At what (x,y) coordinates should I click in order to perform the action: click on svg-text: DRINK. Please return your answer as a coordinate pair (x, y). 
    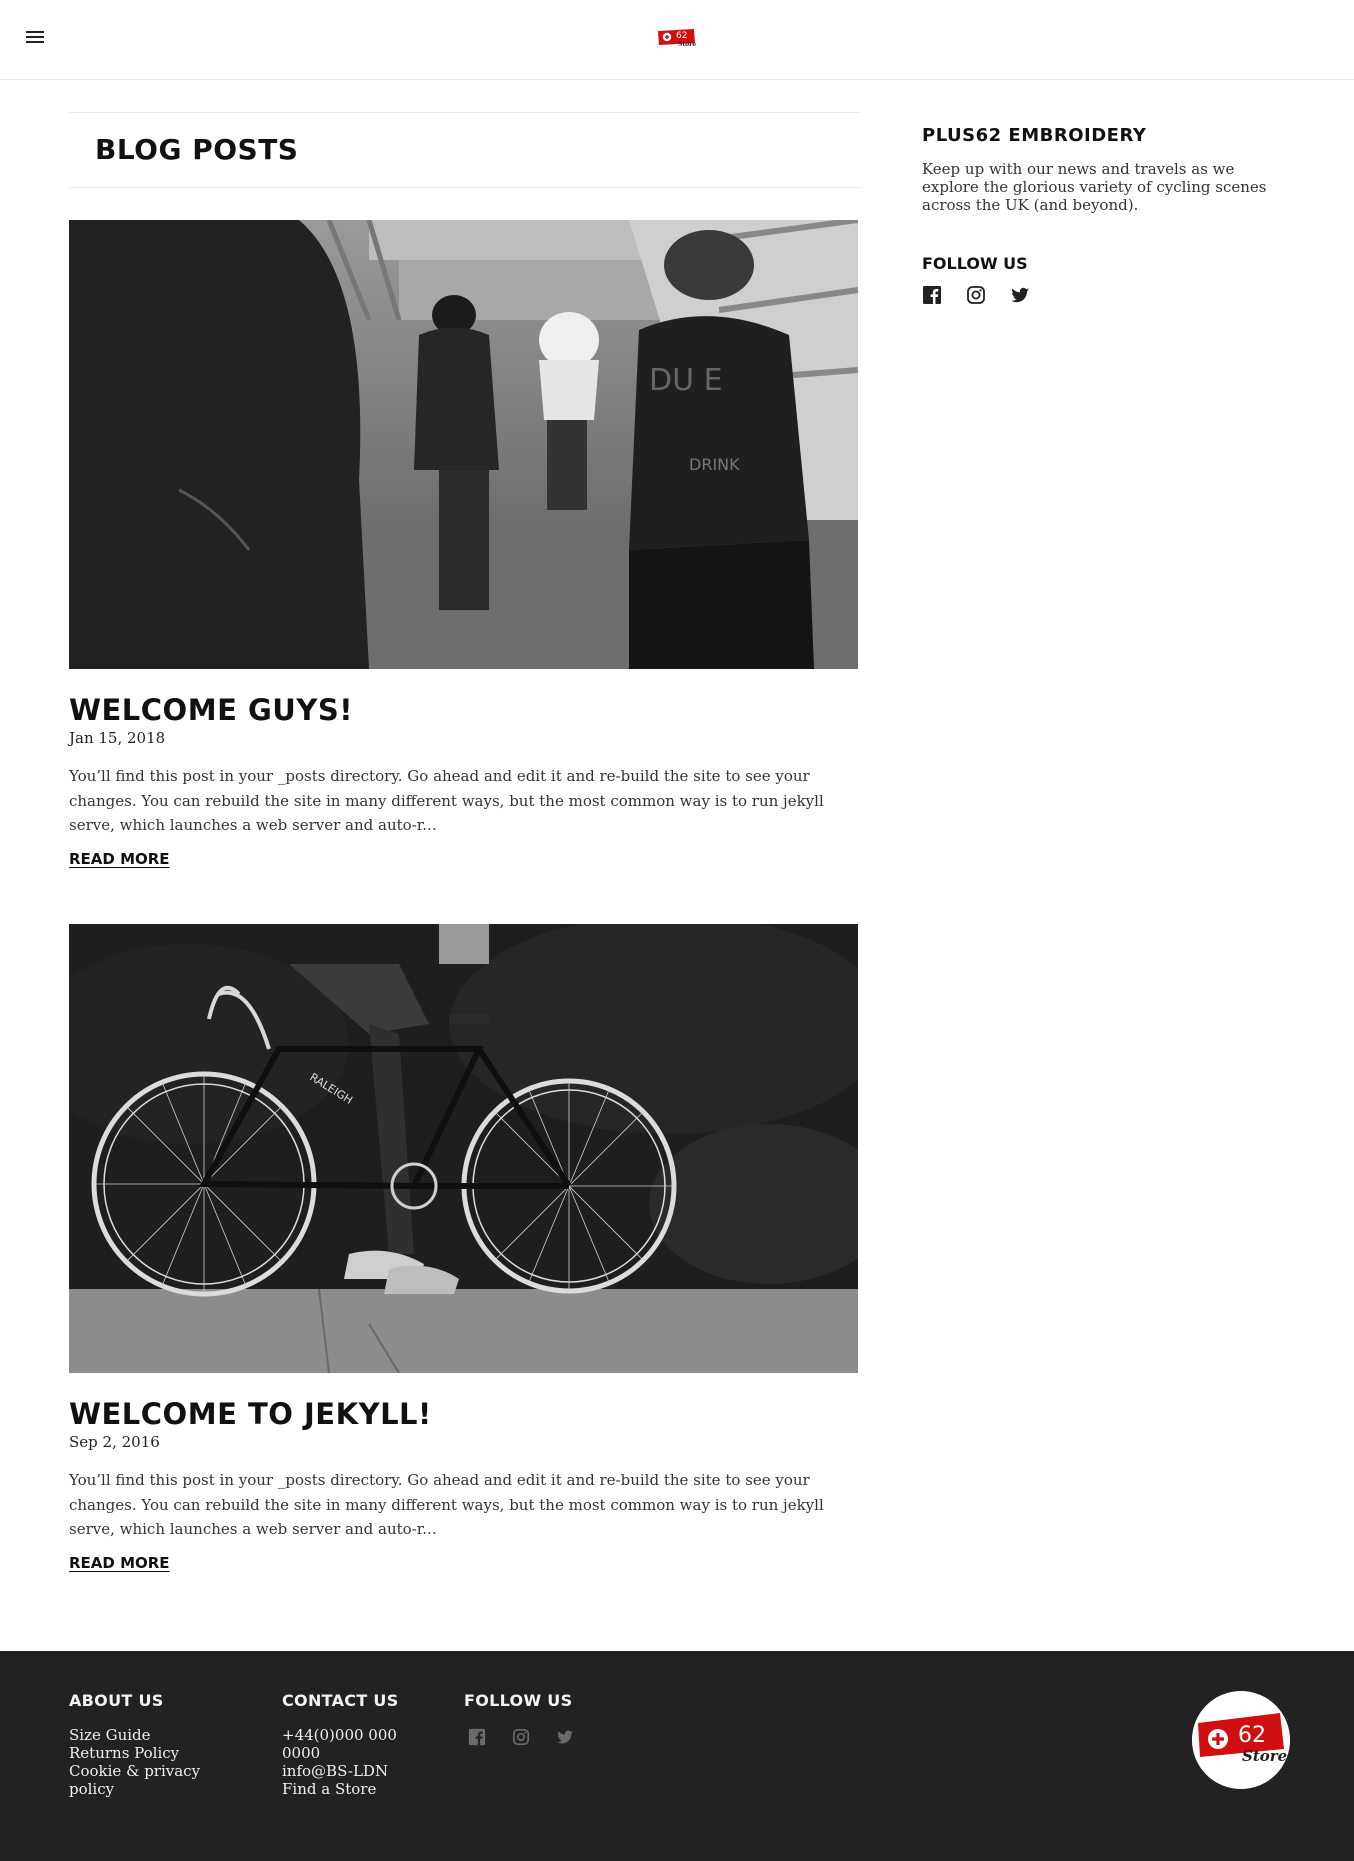
    Looking at the image, I should click on (714, 464).